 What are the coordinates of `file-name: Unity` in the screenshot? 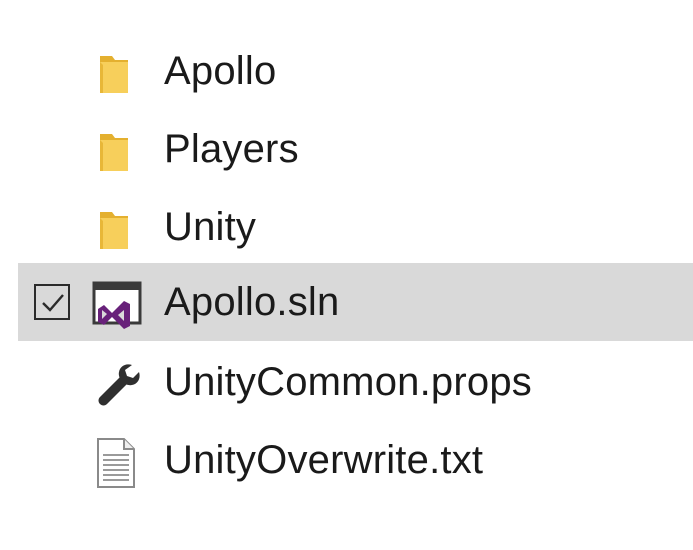 It's located at (210, 227).